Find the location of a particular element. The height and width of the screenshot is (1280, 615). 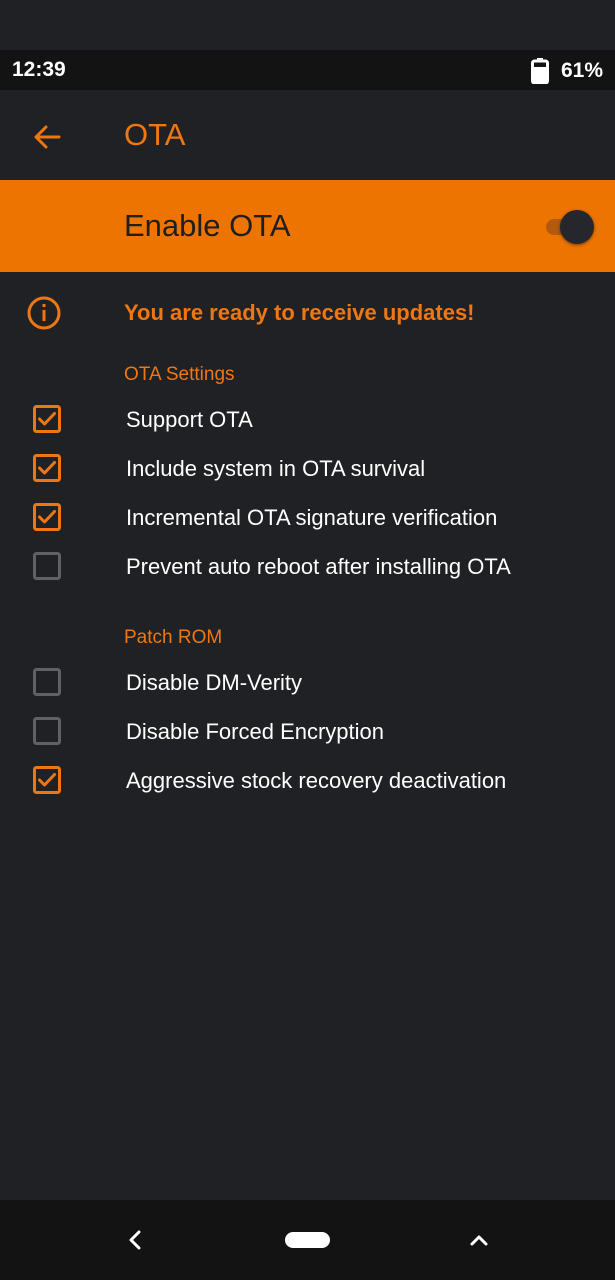

toggle-thumb is located at coordinates (577, 227).